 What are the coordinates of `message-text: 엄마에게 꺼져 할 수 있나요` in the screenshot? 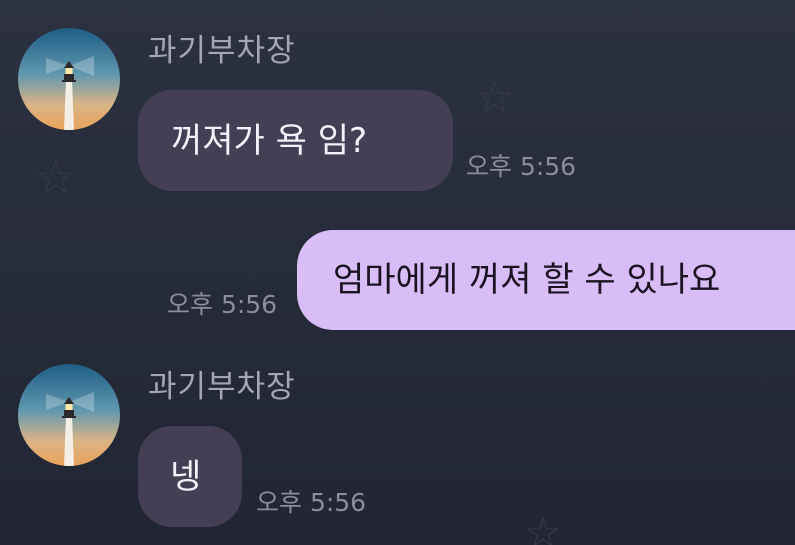 It's located at (527, 280).